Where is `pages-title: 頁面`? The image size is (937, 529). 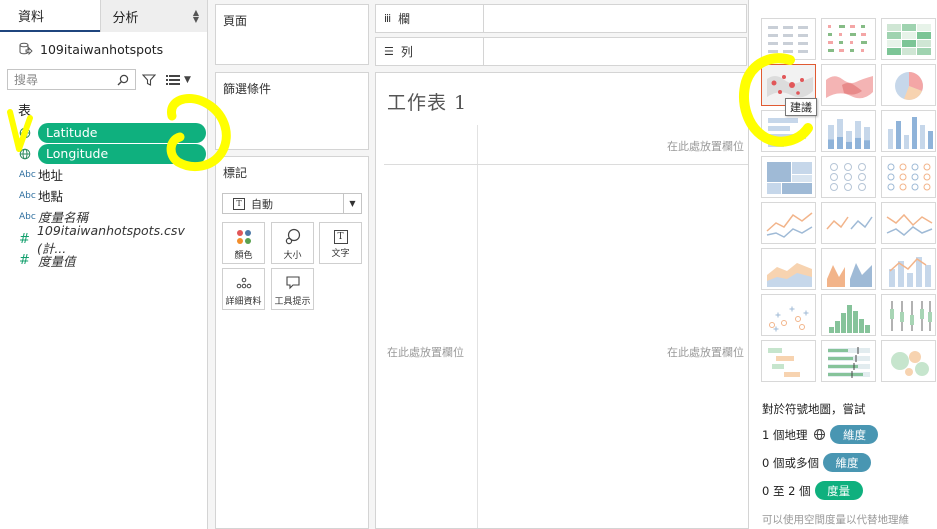
pages-title: 頁面 is located at coordinates (235, 21).